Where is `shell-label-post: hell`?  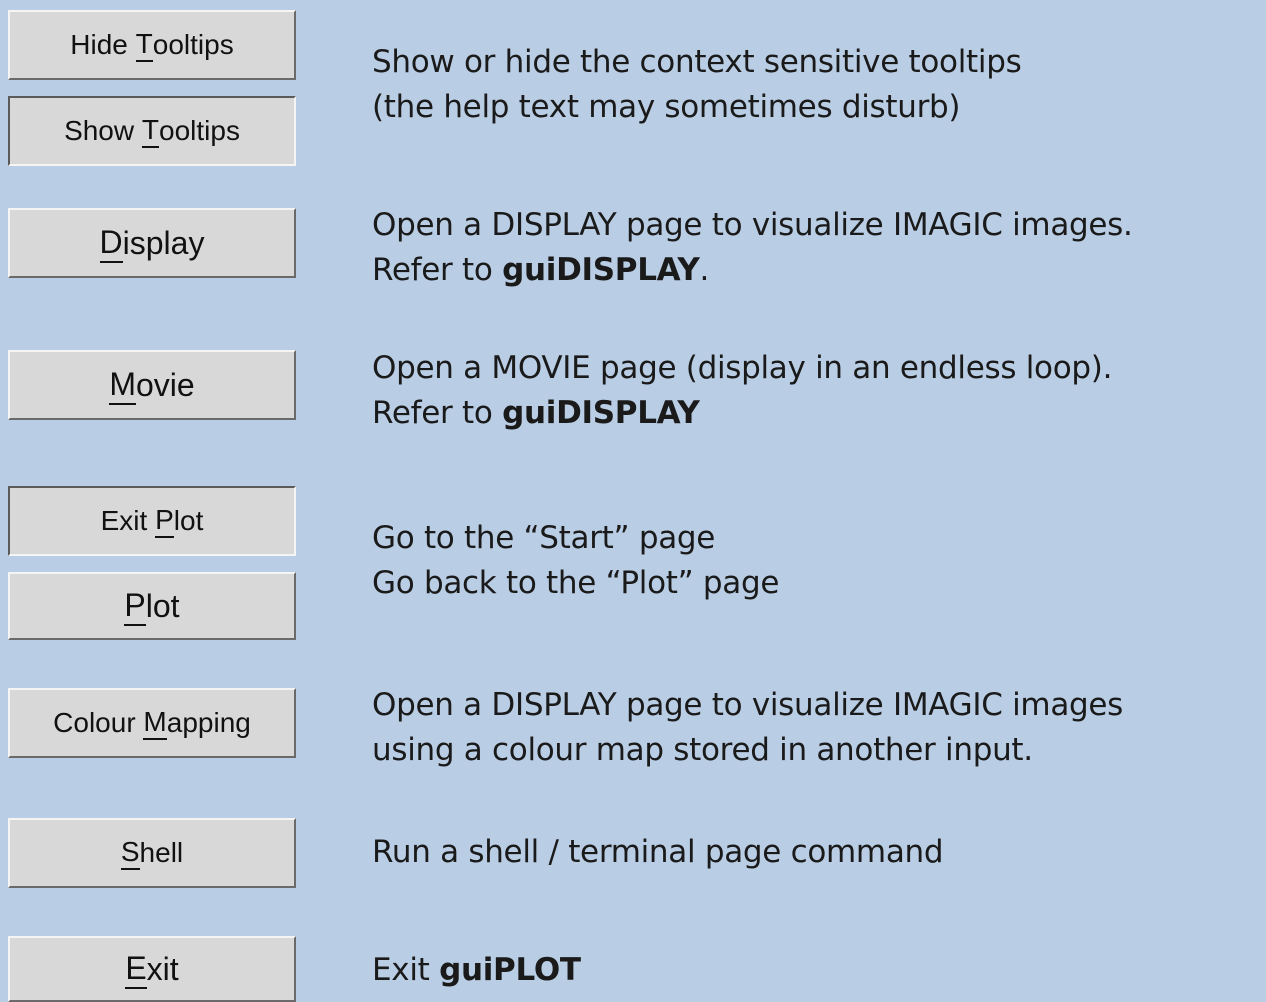 shell-label-post: hell is located at coordinates (161, 852).